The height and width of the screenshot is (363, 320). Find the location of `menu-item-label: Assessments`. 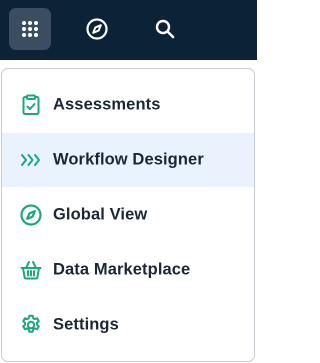

menu-item-label: Assessments is located at coordinates (107, 104).